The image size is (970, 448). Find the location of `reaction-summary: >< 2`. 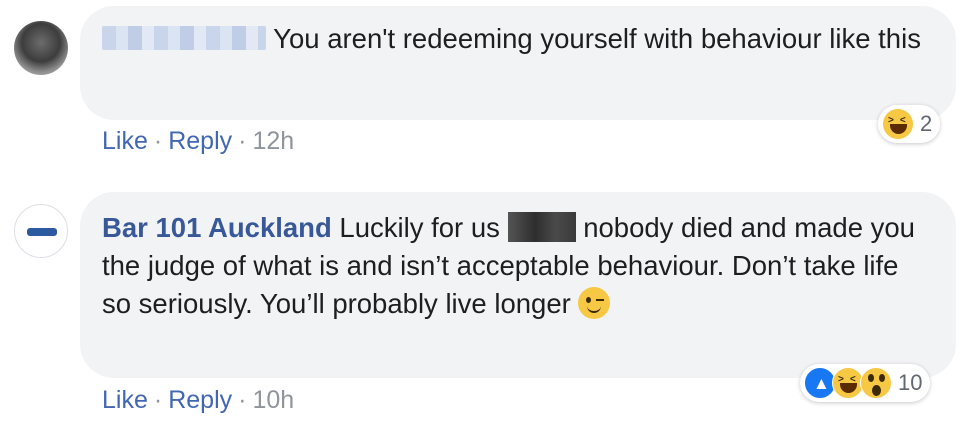

reaction-summary: >< 2 is located at coordinates (909, 124).